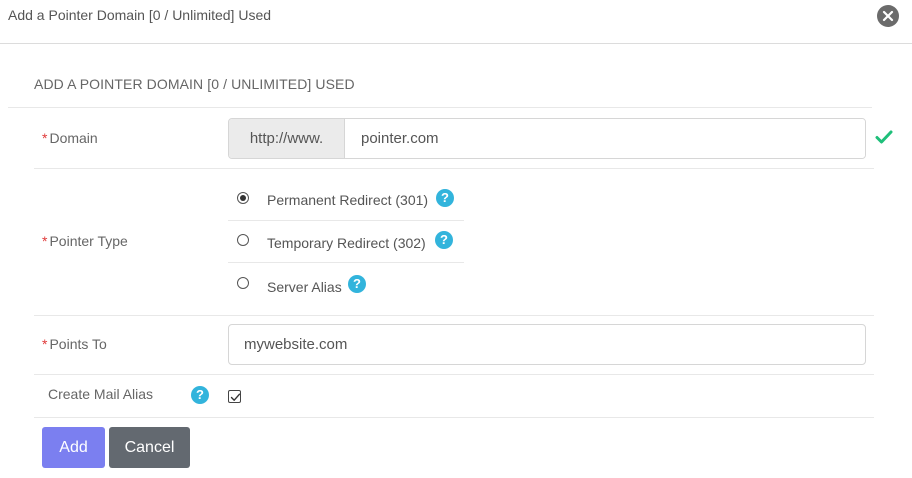 The width and height of the screenshot is (912, 478). What do you see at coordinates (304, 287) in the screenshot?
I see `radio-label: Server Alias` at bounding box center [304, 287].